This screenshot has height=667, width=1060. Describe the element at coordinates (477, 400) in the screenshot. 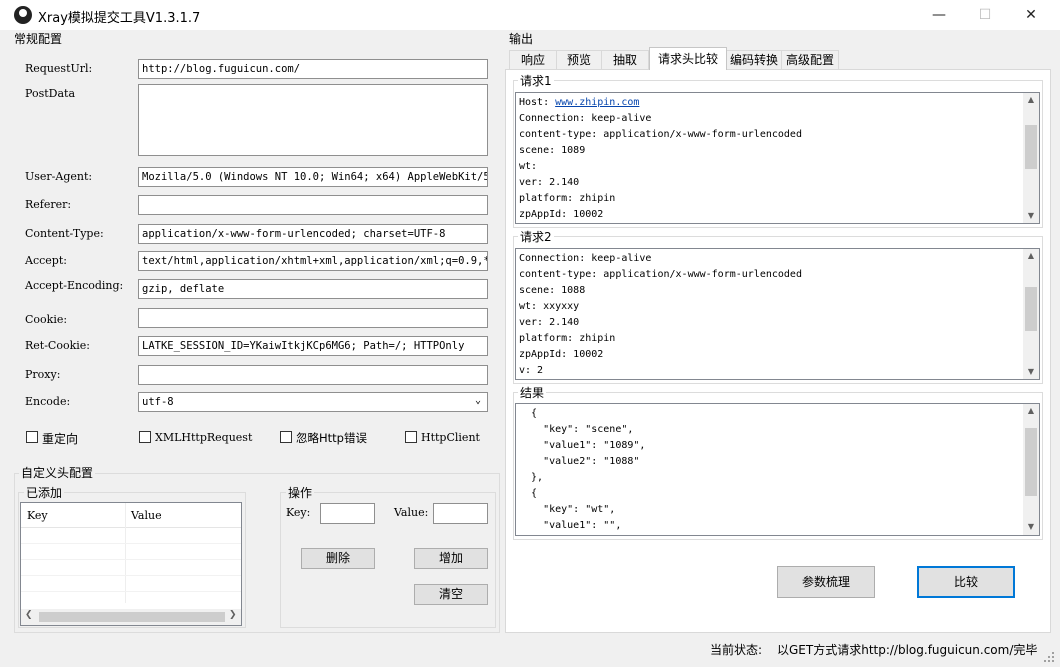

I see `chevron-down-icon: ⌄` at that location.